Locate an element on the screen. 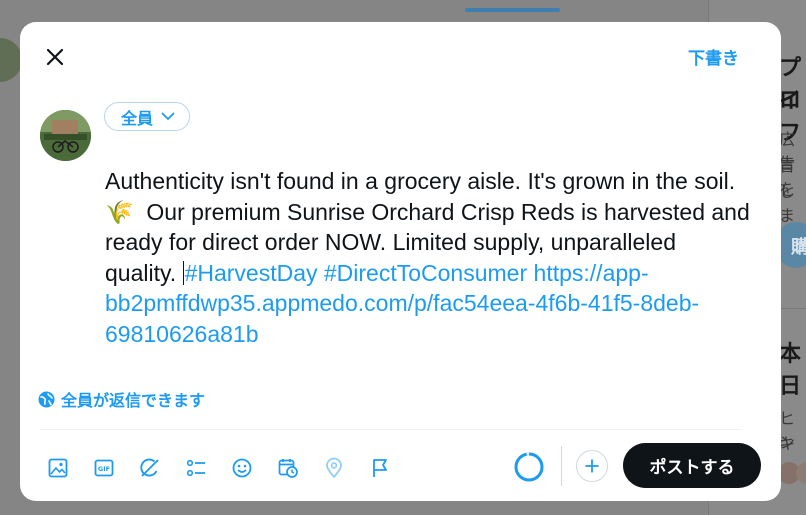 This screenshot has height=515, width=806. plus-icon is located at coordinates (592, 466).